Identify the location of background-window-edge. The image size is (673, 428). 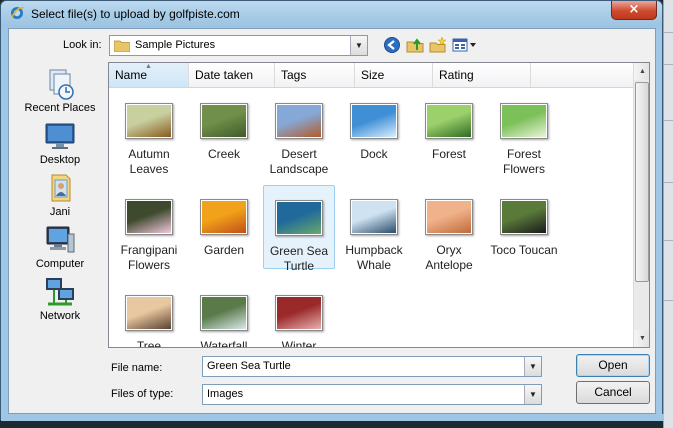
(668, 214).